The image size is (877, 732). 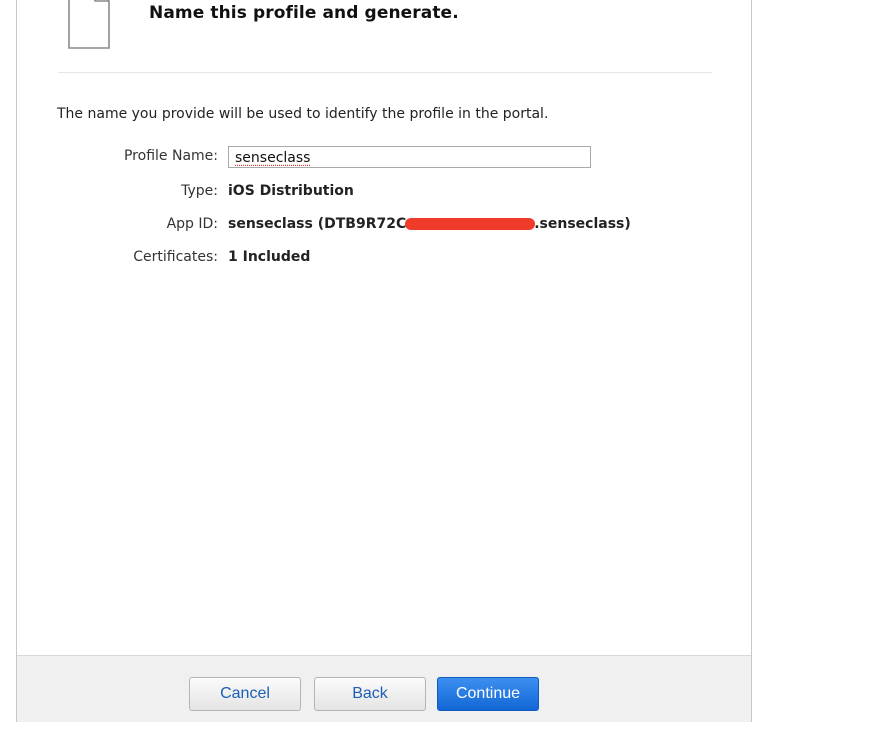 What do you see at coordinates (470, 224) in the screenshot?
I see `redaction-mark` at bounding box center [470, 224].